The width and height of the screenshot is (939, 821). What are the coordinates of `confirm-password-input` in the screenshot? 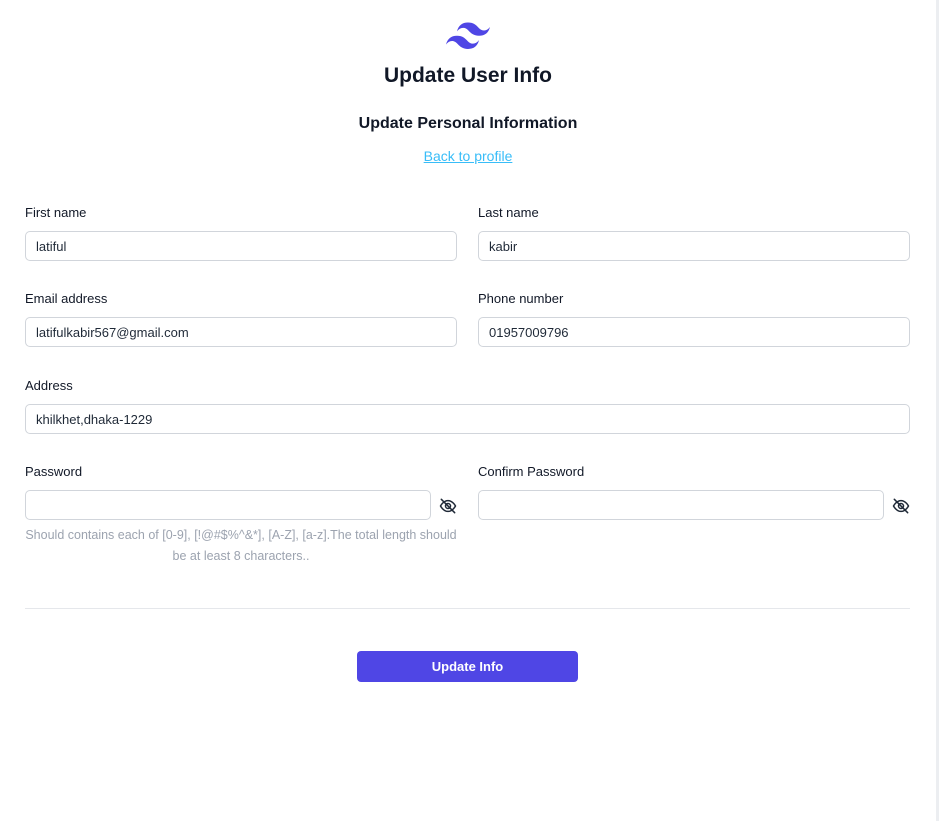 It's located at (681, 505).